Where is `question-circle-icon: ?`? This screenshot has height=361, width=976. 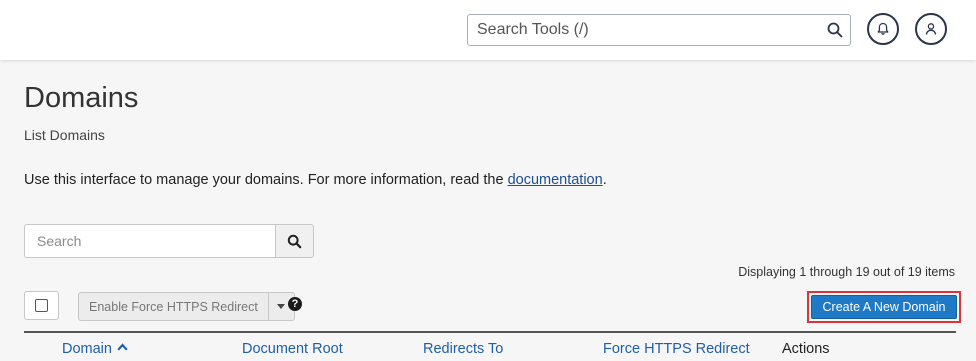
question-circle-icon: ? is located at coordinates (295, 304).